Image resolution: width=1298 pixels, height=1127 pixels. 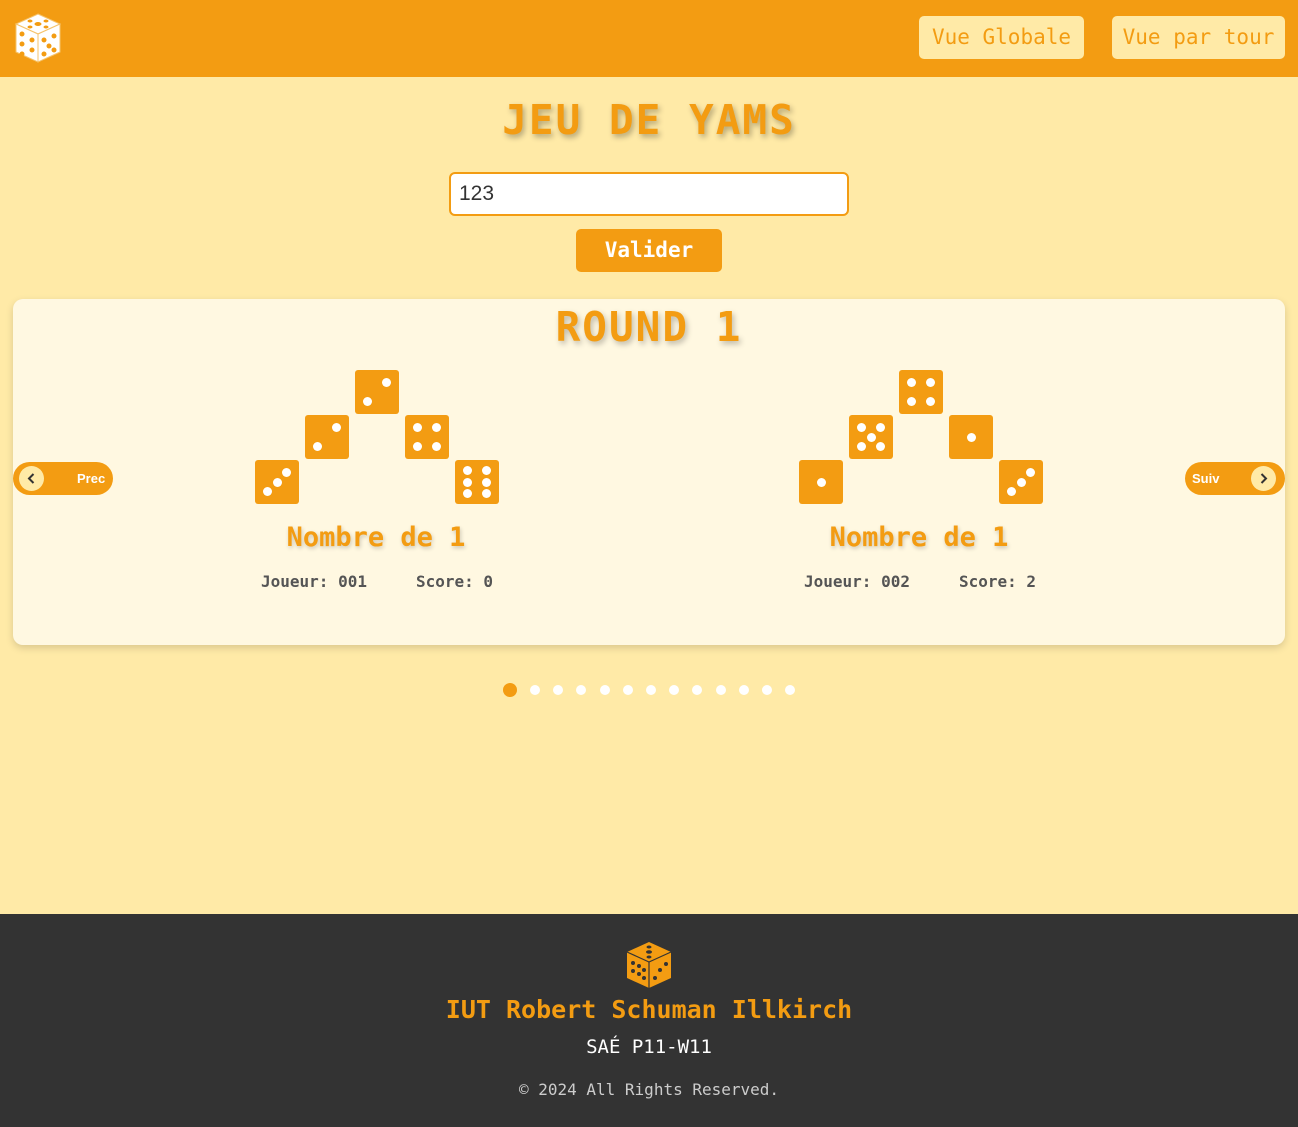 I want to click on carousel-indicators, so click(x=649, y=690).